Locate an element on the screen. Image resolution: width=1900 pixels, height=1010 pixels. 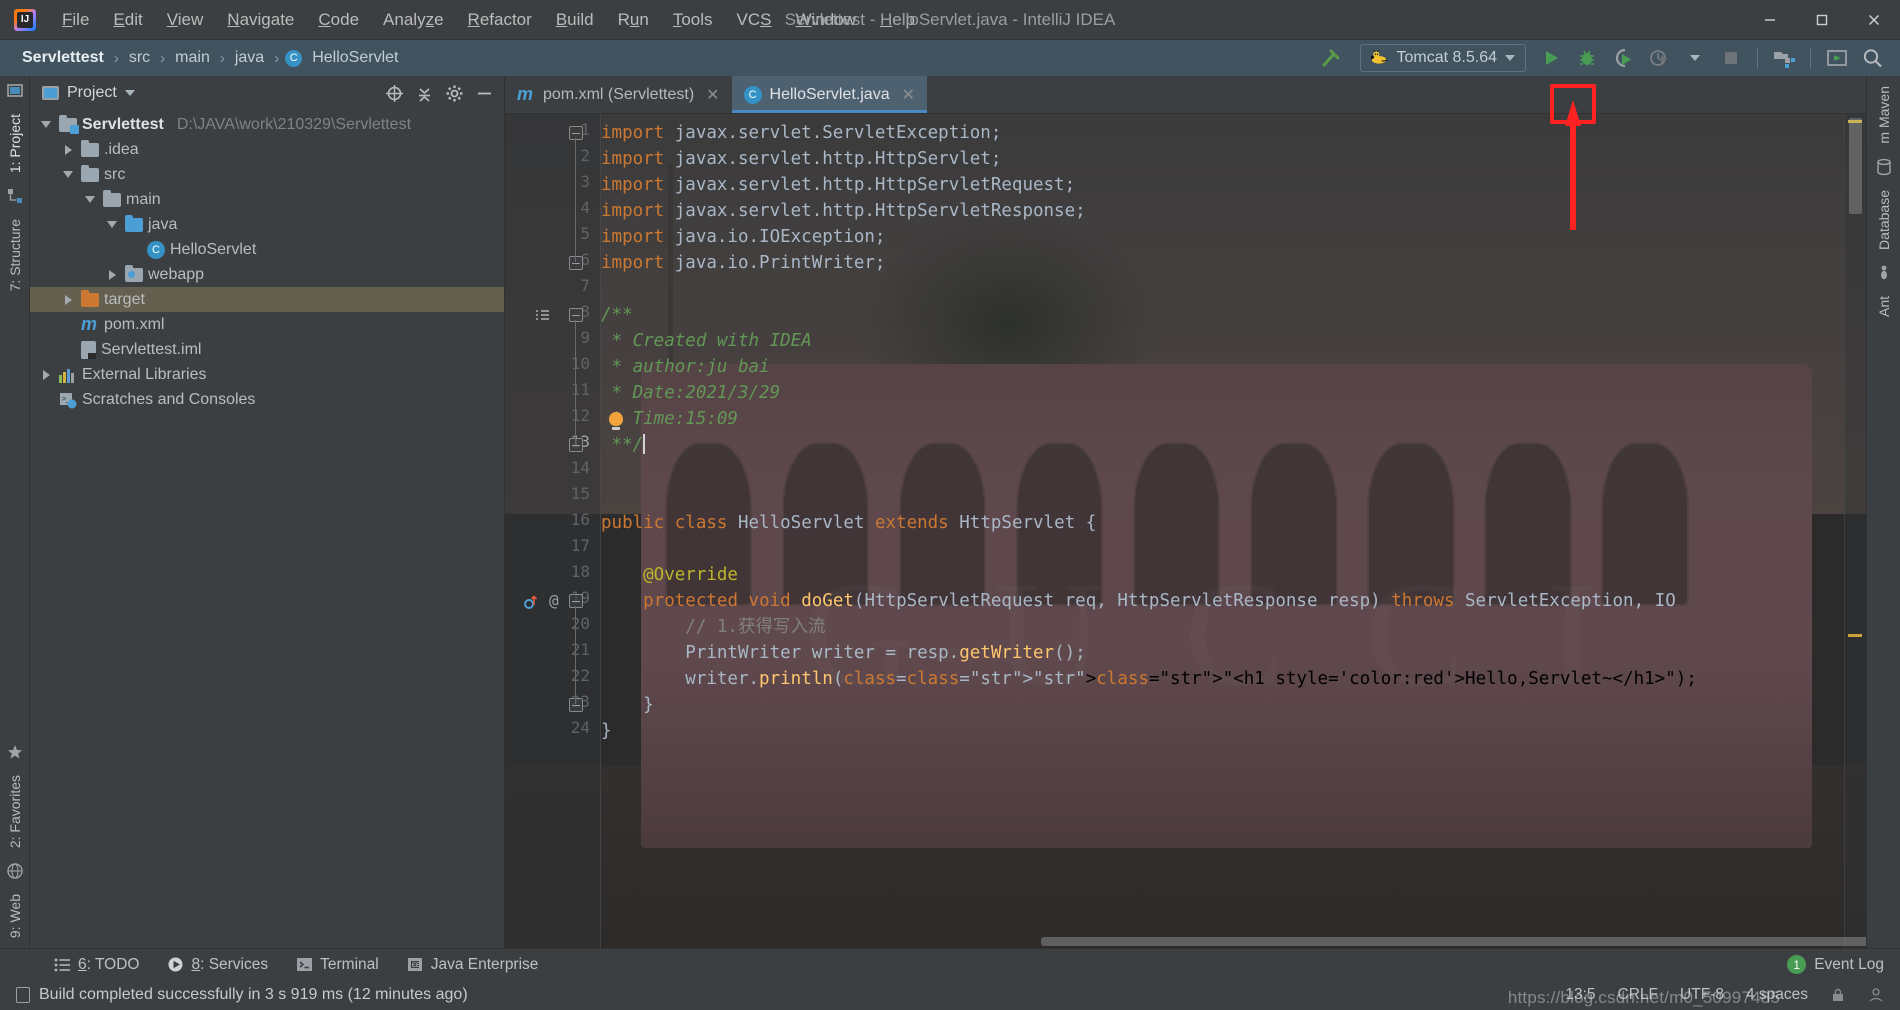
menu-run: Run is located at coordinates (633, 20).